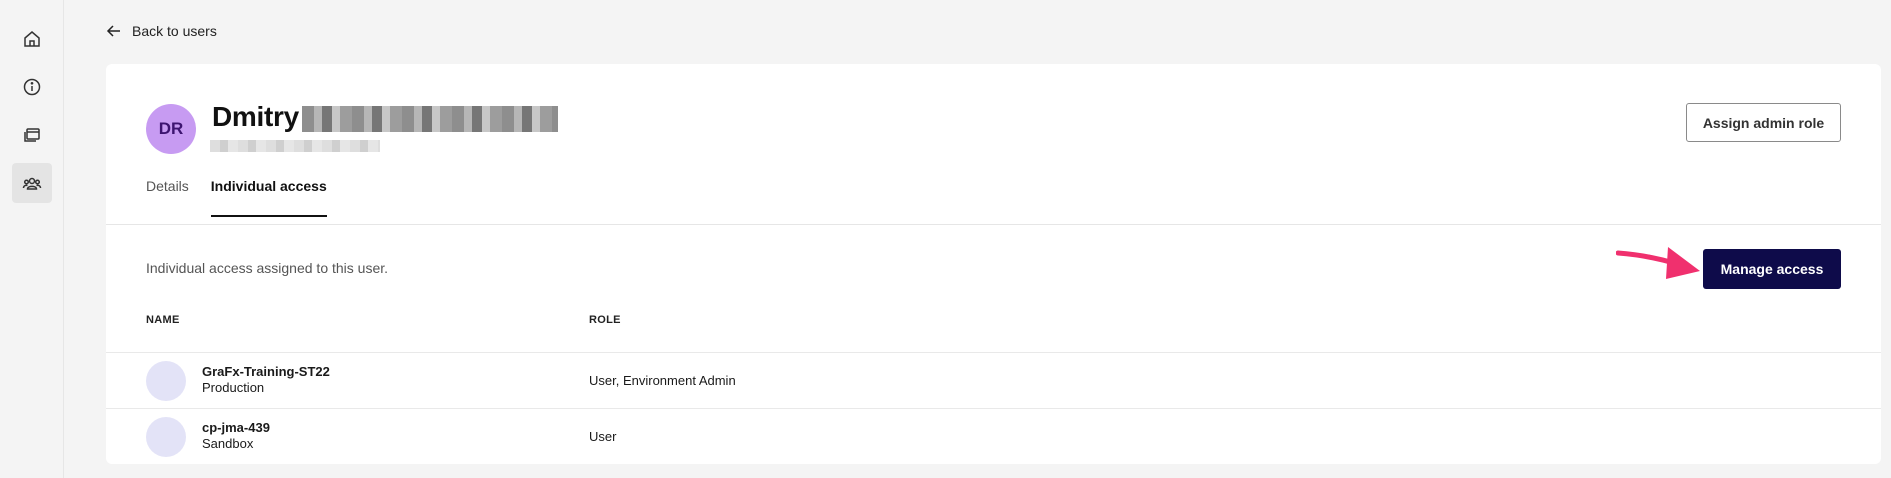  I want to click on redacted-email, so click(295, 146).